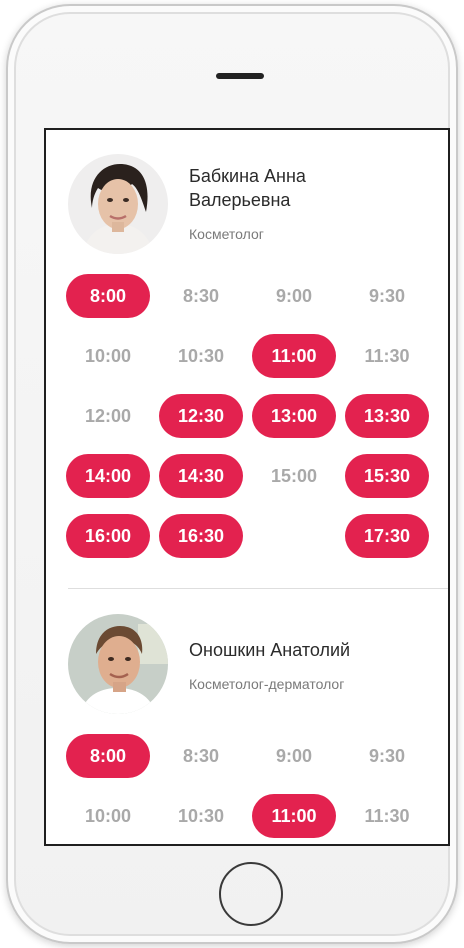  What do you see at coordinates (108, 416) in the screenshot?
I see `time-slot-unavailable: 12:00` at bounding box center [108, 416].